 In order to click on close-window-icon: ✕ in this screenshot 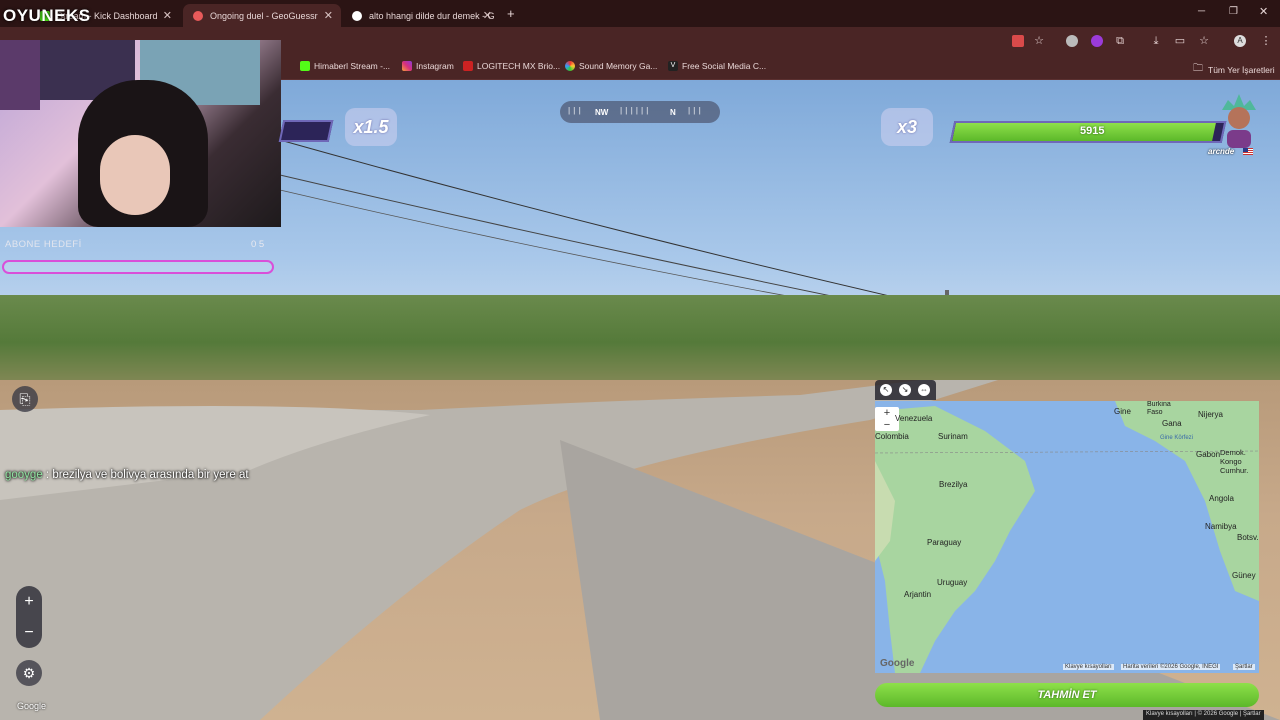, I will do `click(1263, 11)`.